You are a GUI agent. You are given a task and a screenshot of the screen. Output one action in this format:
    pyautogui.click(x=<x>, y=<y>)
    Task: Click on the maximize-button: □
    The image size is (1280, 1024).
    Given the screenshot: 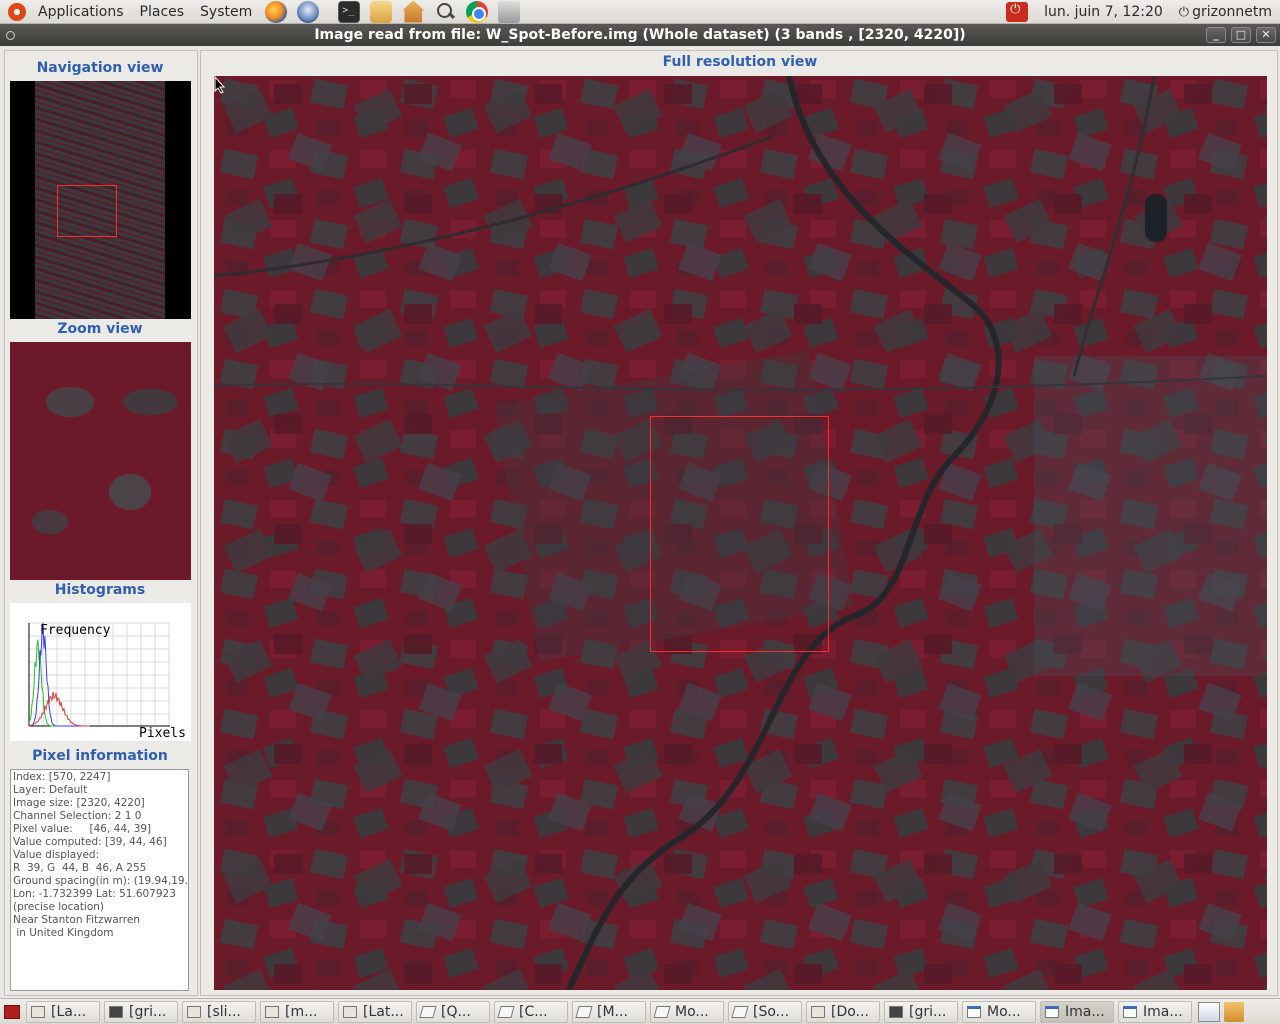 What is the action you would take?
    pyautogui.click(x=1241, y=35)
    